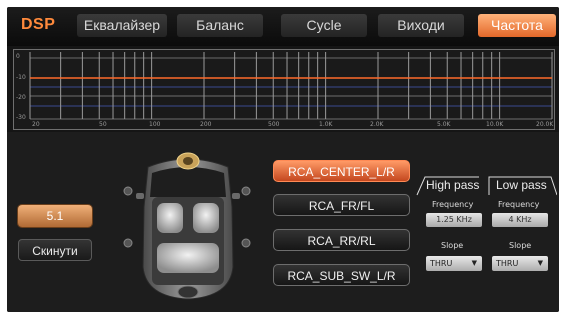 The width and height of the screenshot is (566, 318). I want to click on x-tick-label: 20, so click(36, 124).